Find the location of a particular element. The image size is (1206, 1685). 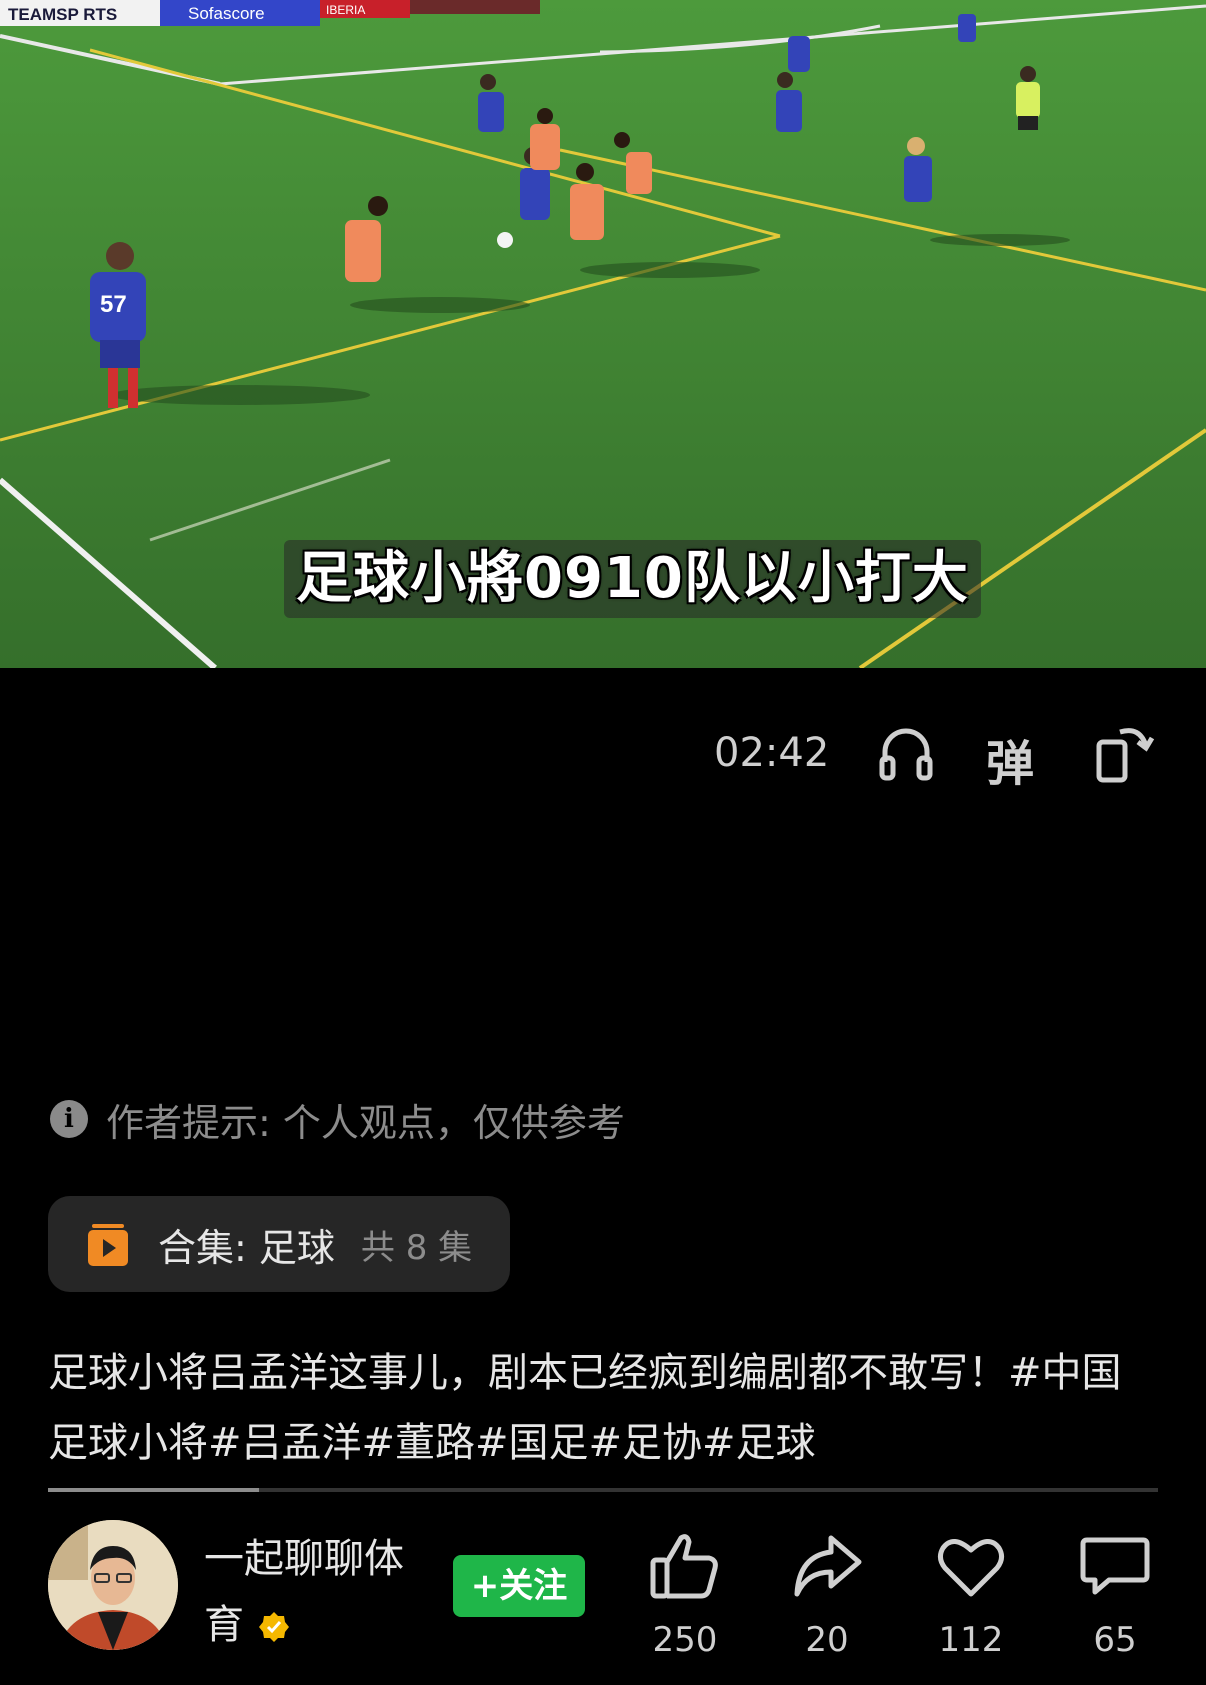

author-notice: i 作者提示: 个人观点，仅供参考 is located at coordinates (337, 1121).